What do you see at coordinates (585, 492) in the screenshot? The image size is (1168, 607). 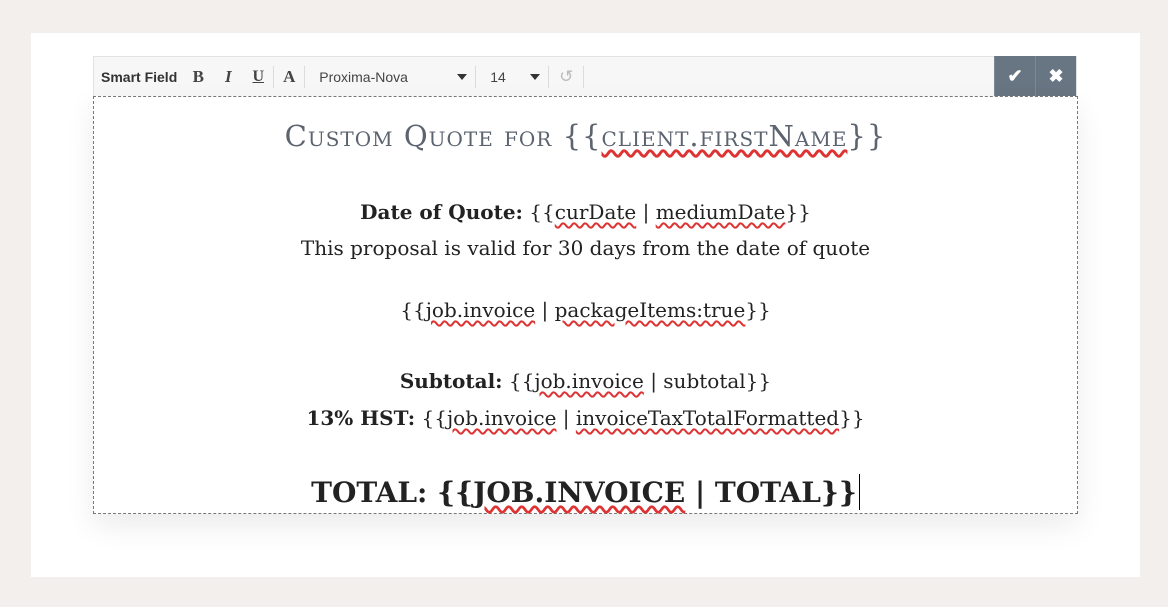 I see `total-line: TOTAL: {{JOB.INVOICE | TOTAL}}` at bounding box center [585, 492].